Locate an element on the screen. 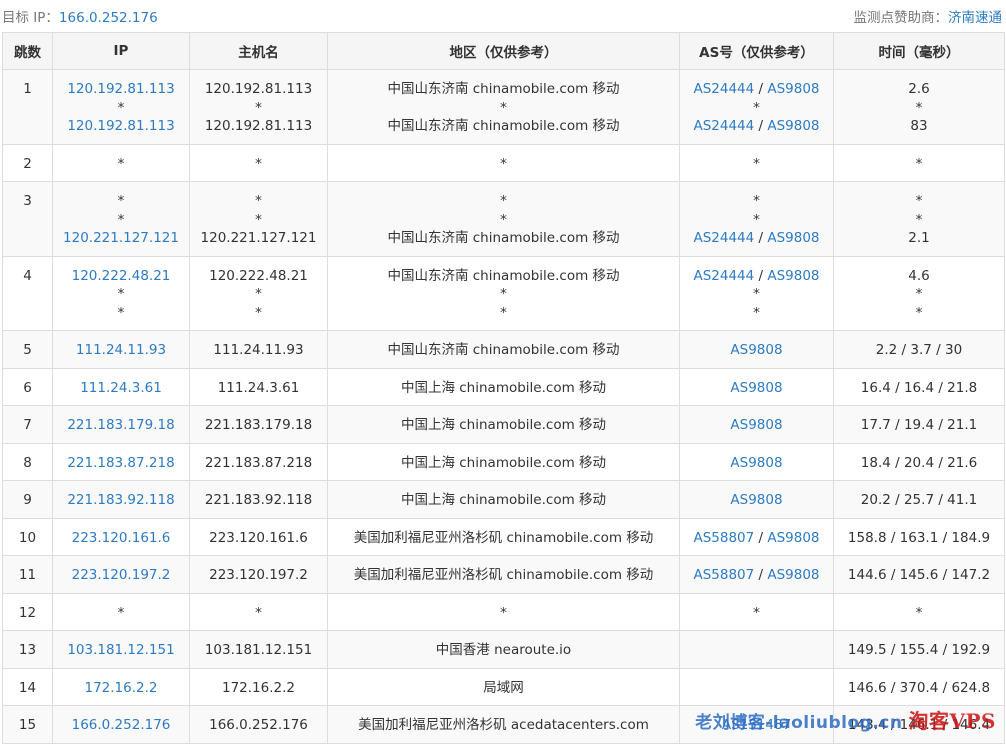 The height and width of the screenshot is (748, 1006). hostname-cell: 111.24.3.61 is located at coordinates (258, 386).